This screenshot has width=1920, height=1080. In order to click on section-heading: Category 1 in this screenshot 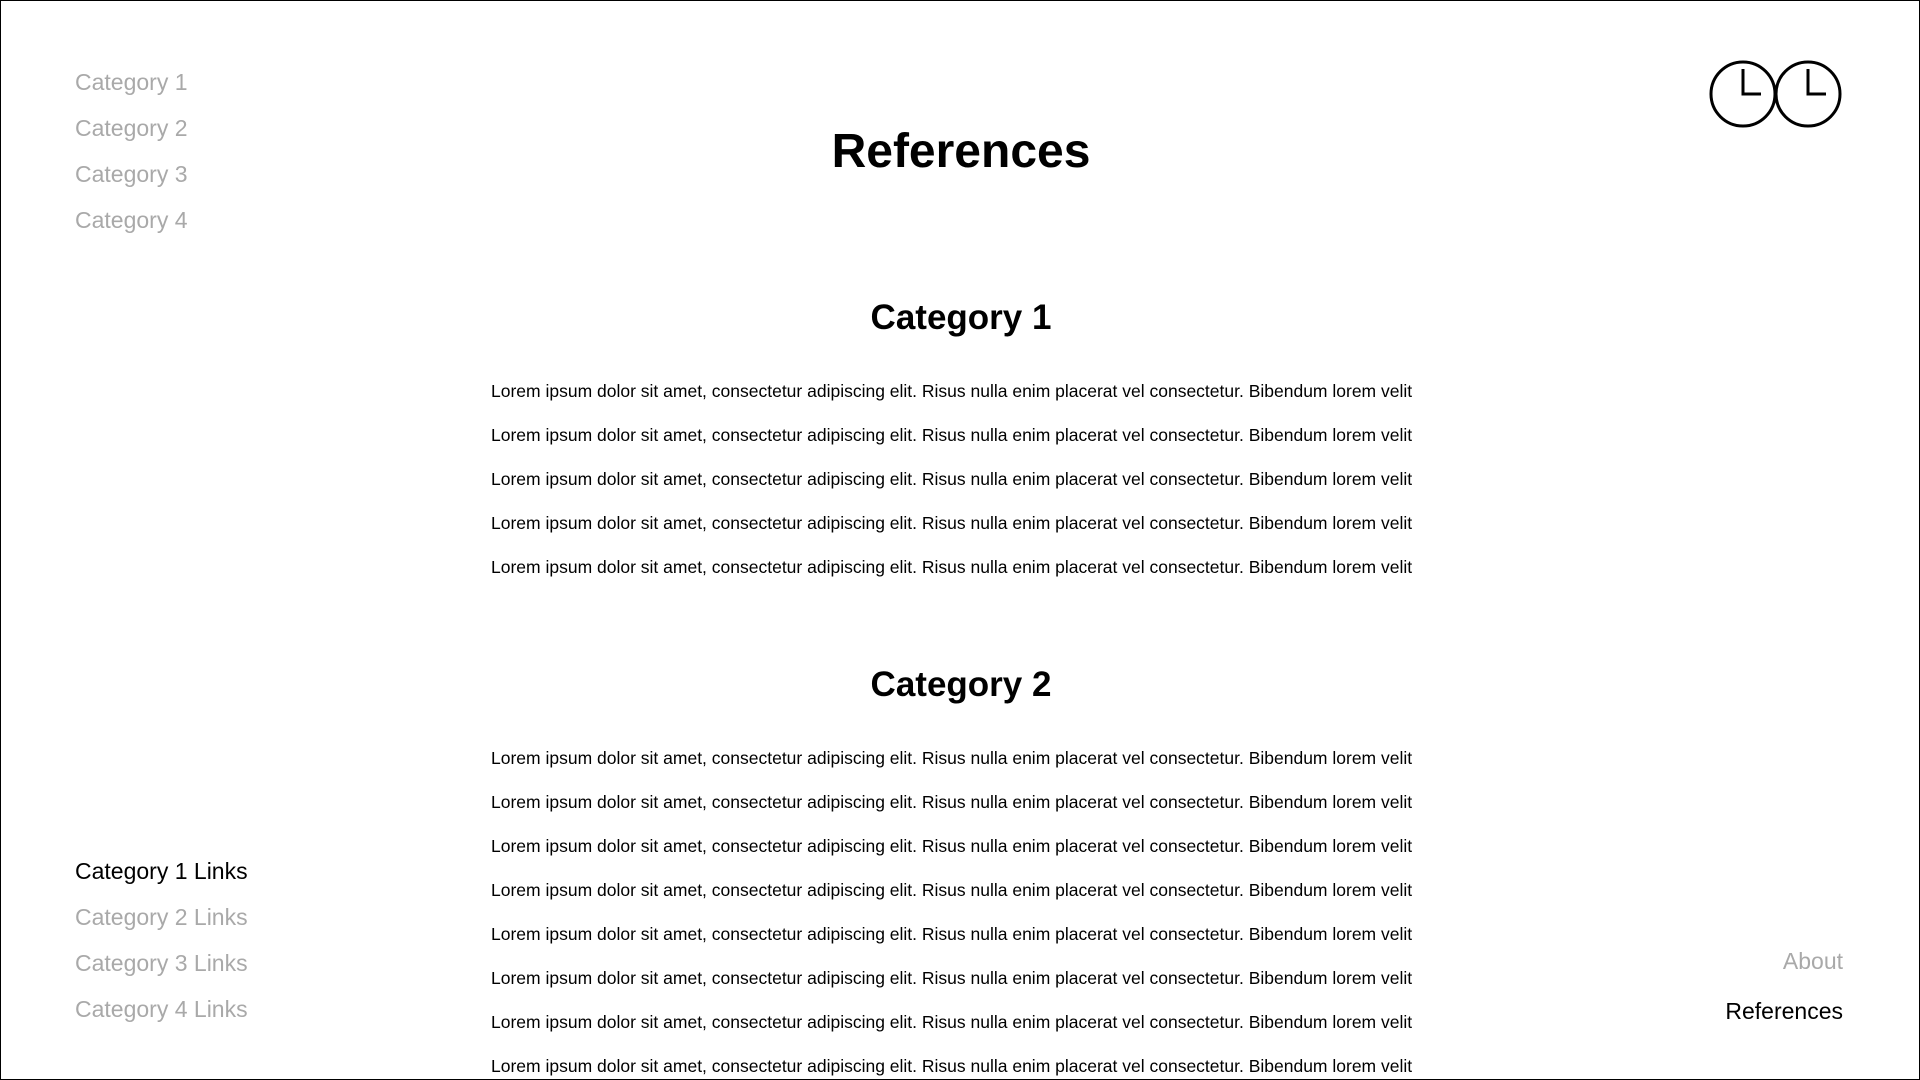, I will do `click(961, 317)`.